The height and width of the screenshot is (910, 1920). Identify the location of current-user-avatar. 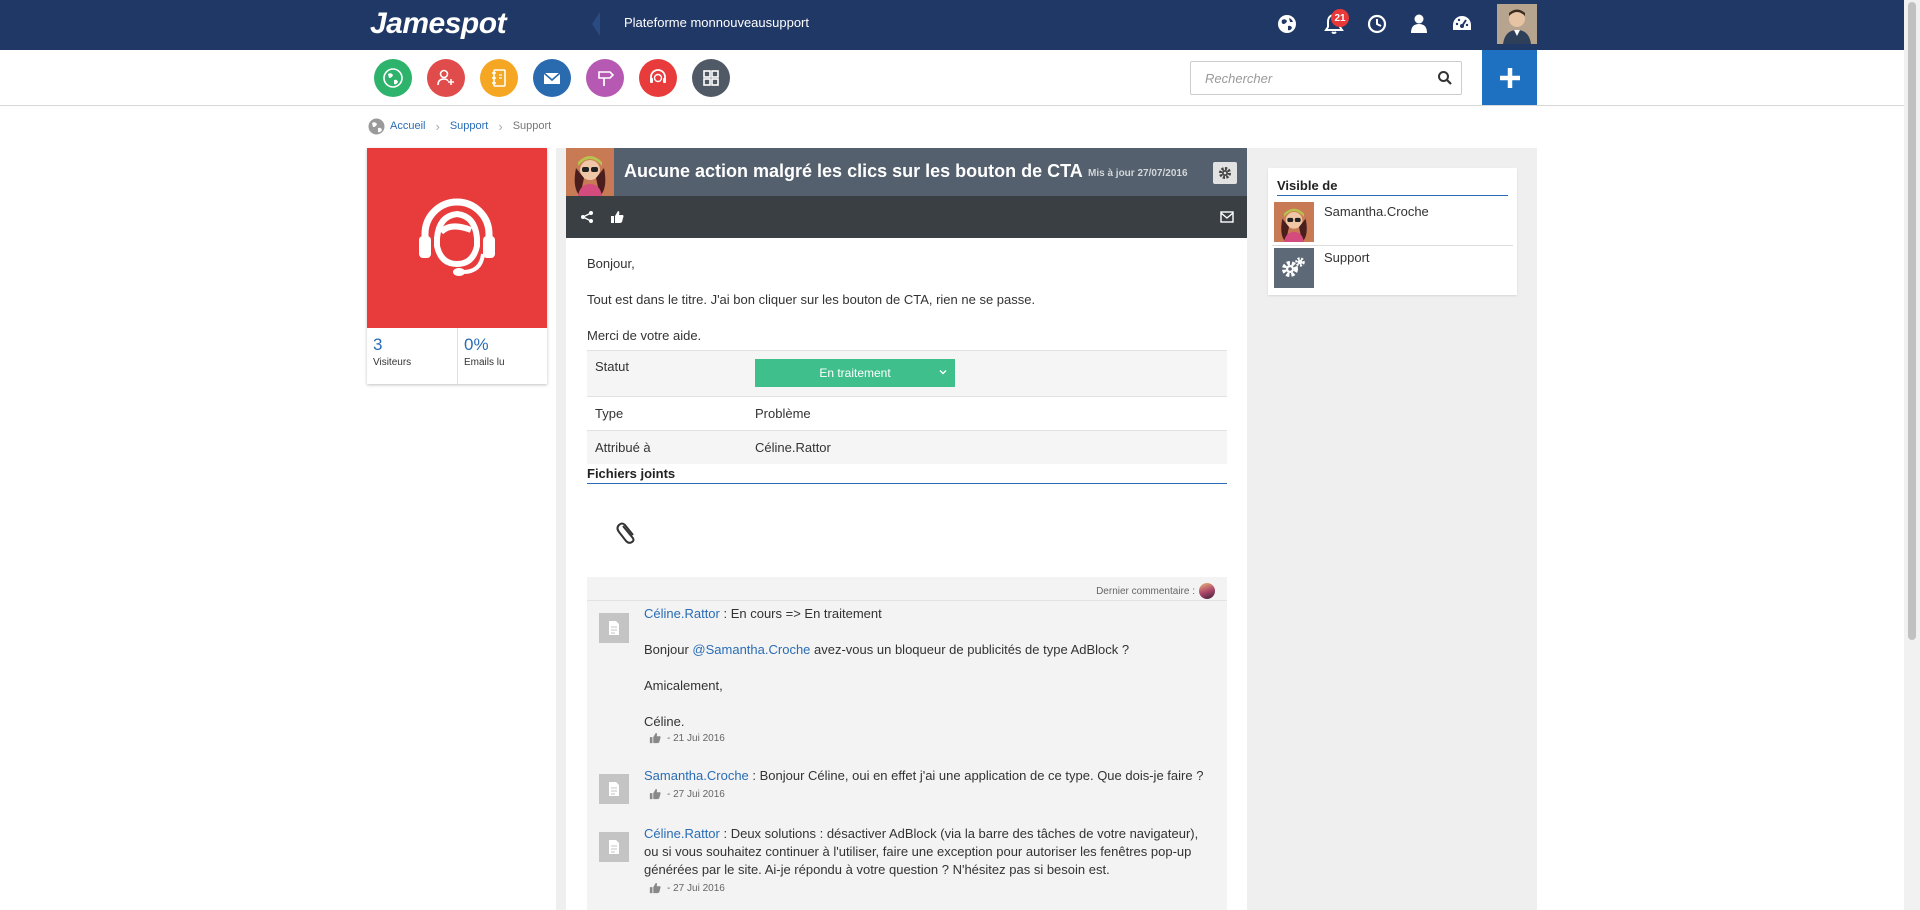
(1517, 24).